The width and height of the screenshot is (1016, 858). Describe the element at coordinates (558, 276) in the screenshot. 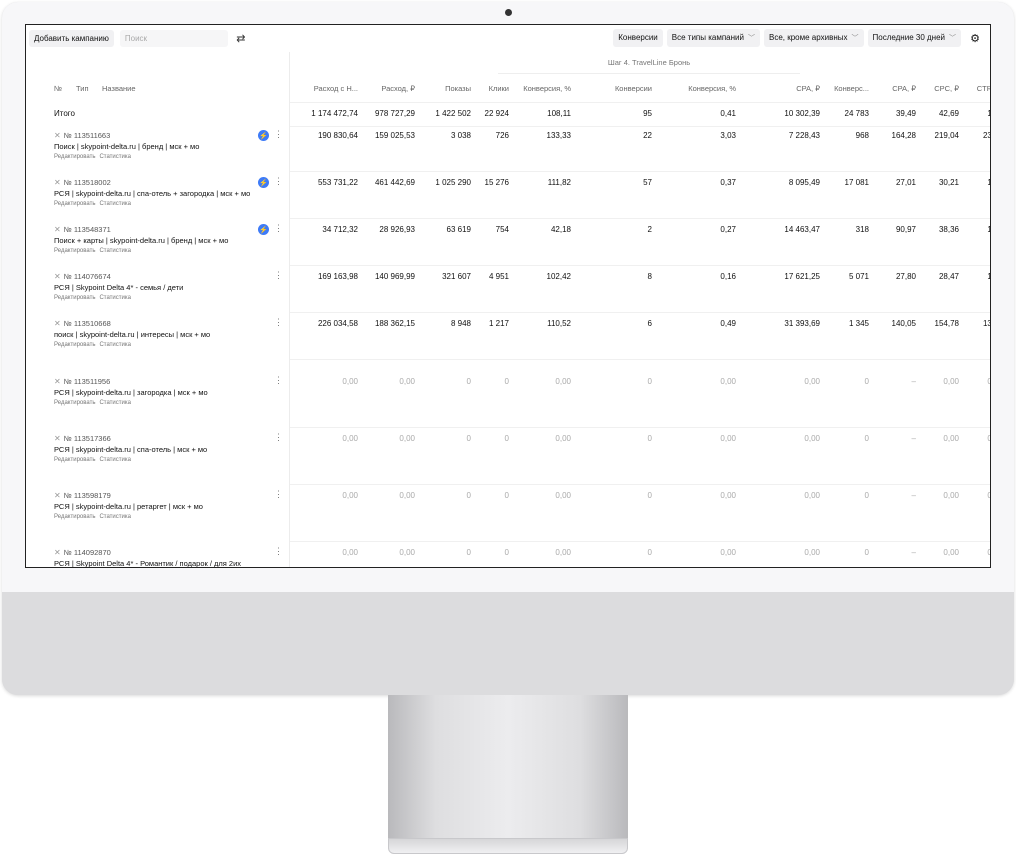

I see `metric-cell: 102,42` at that location.